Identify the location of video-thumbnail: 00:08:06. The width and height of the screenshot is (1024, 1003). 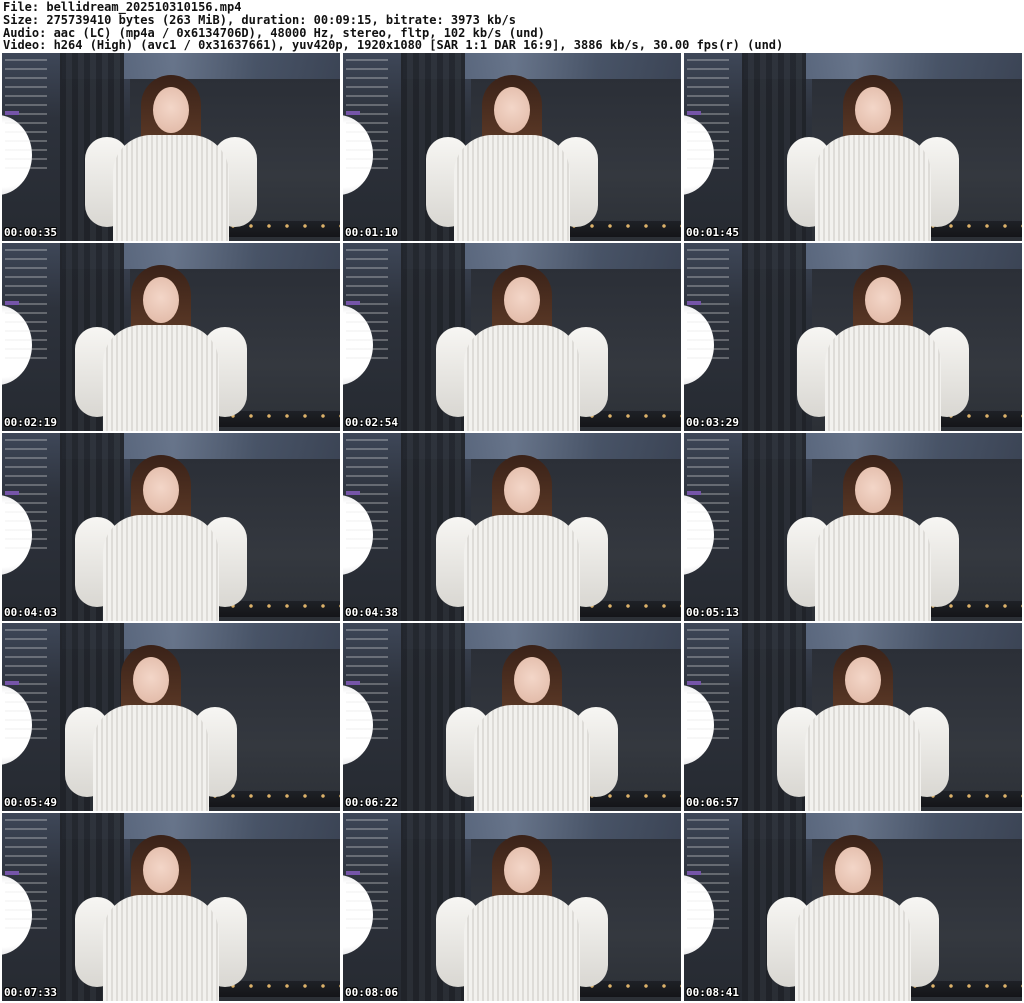
(512, 907).